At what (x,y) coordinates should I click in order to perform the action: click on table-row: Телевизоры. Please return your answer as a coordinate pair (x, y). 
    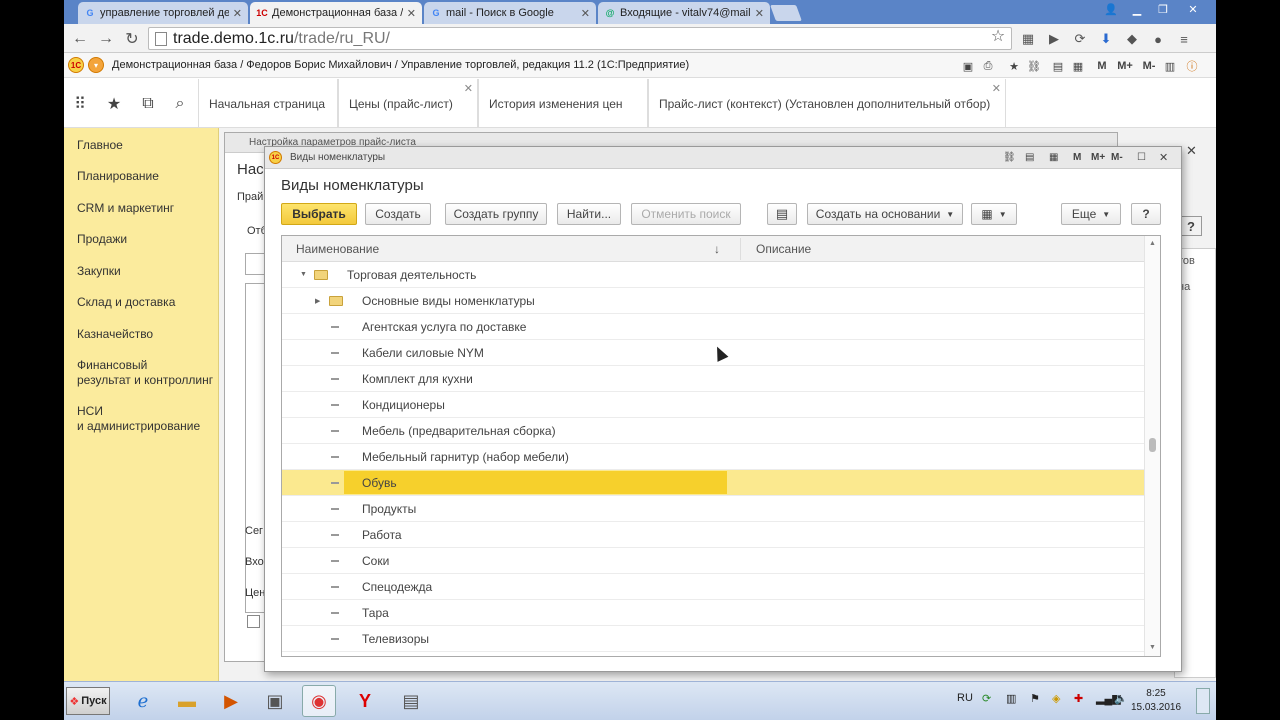
    Looking at the image, I should click on (713, 639).